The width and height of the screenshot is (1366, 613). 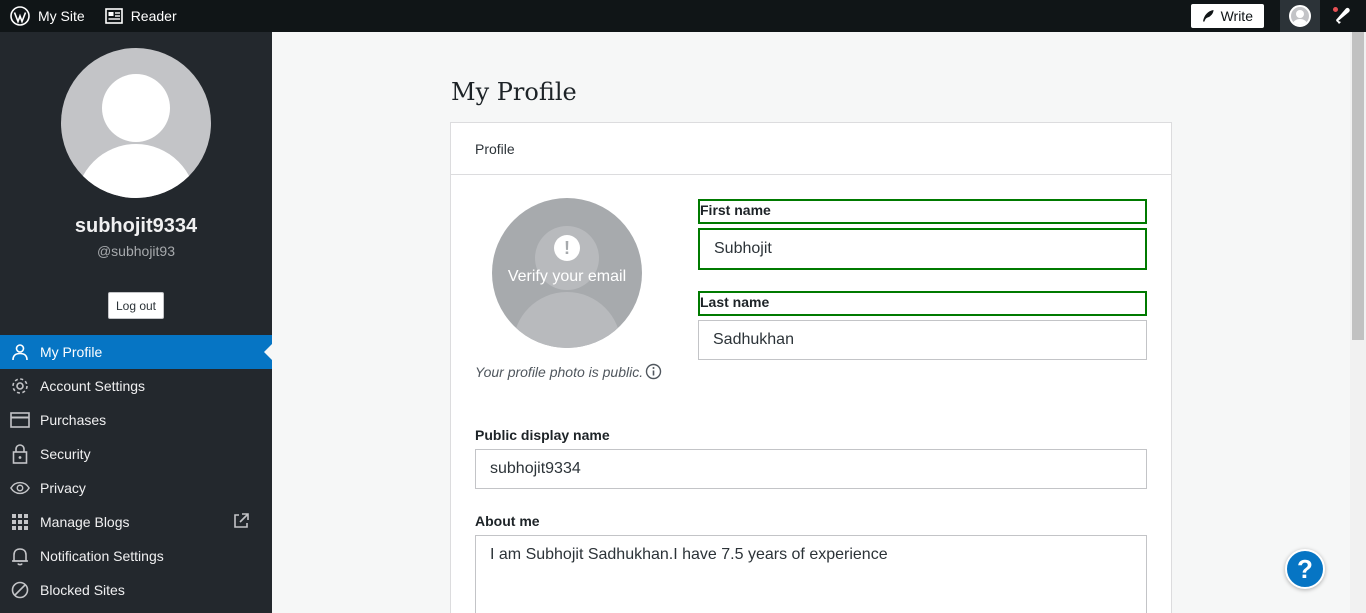 I want to click on display-name-label: Public display name, so click(x=542, y=435).